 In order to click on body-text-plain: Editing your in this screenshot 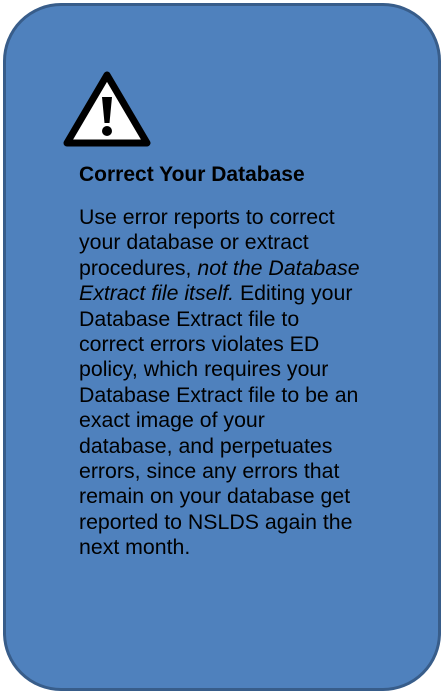, I will do `click(293, 293)`.